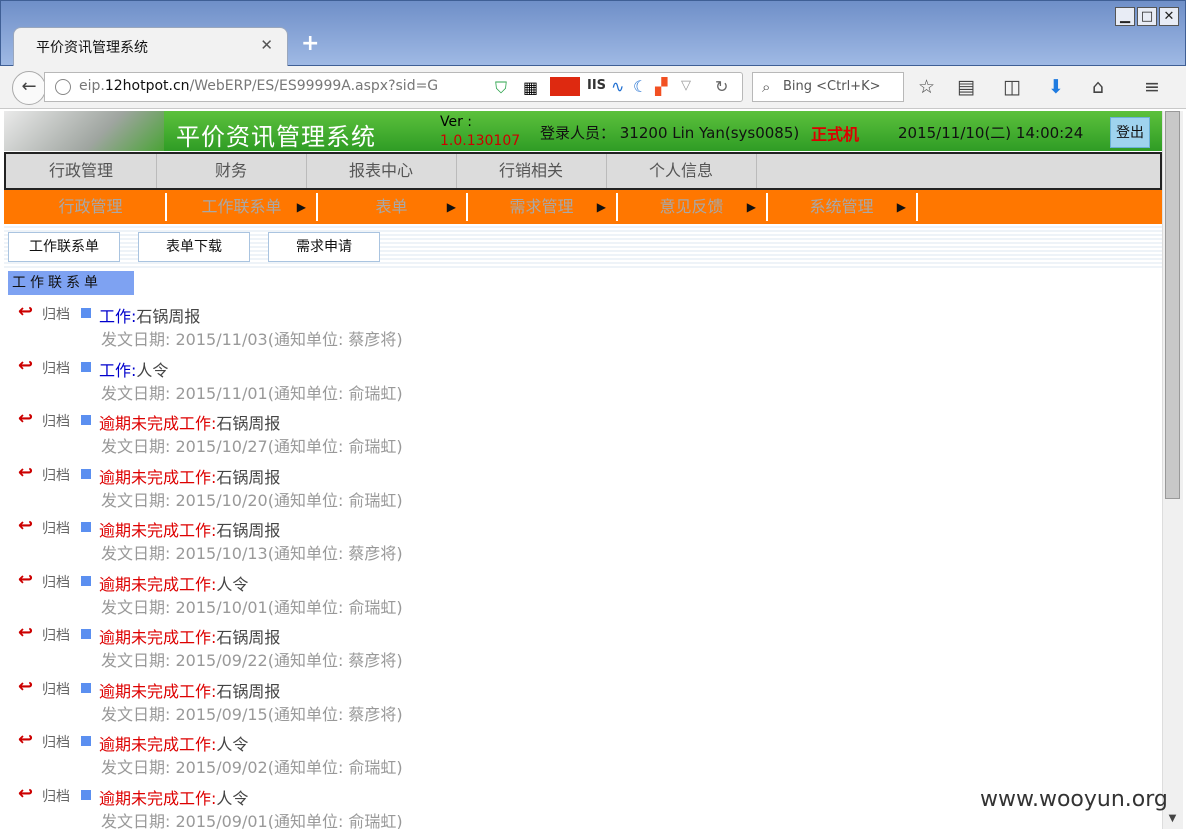 This screenshot has width=1186, height=829. I want to click on reload-icon: ↻, so click(721, 86).